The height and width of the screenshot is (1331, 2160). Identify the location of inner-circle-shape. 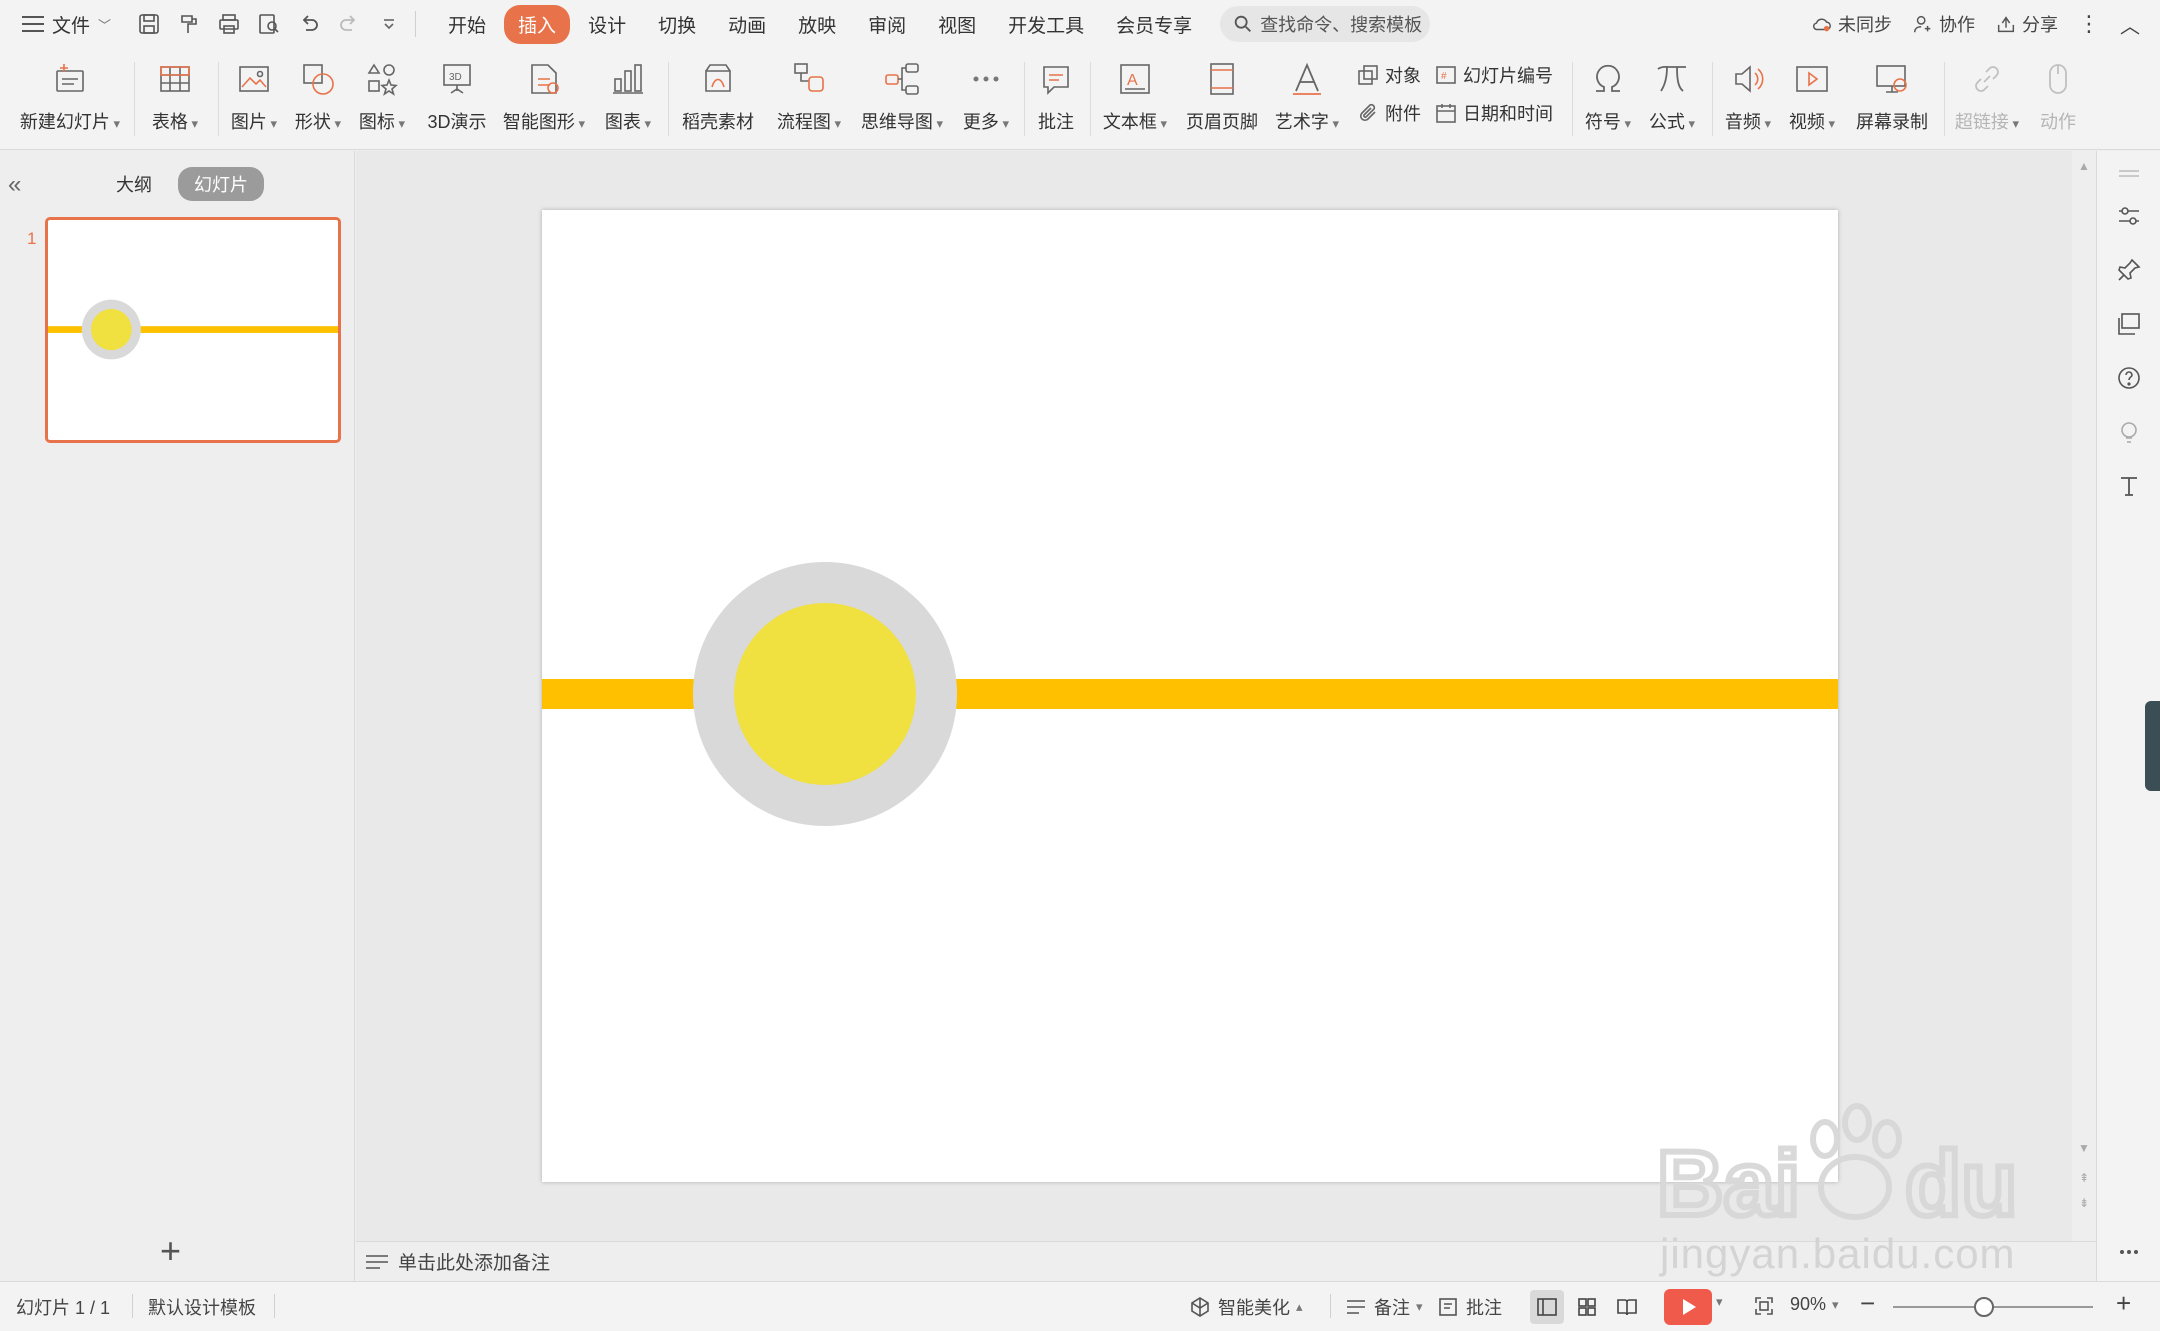
(825, 694).